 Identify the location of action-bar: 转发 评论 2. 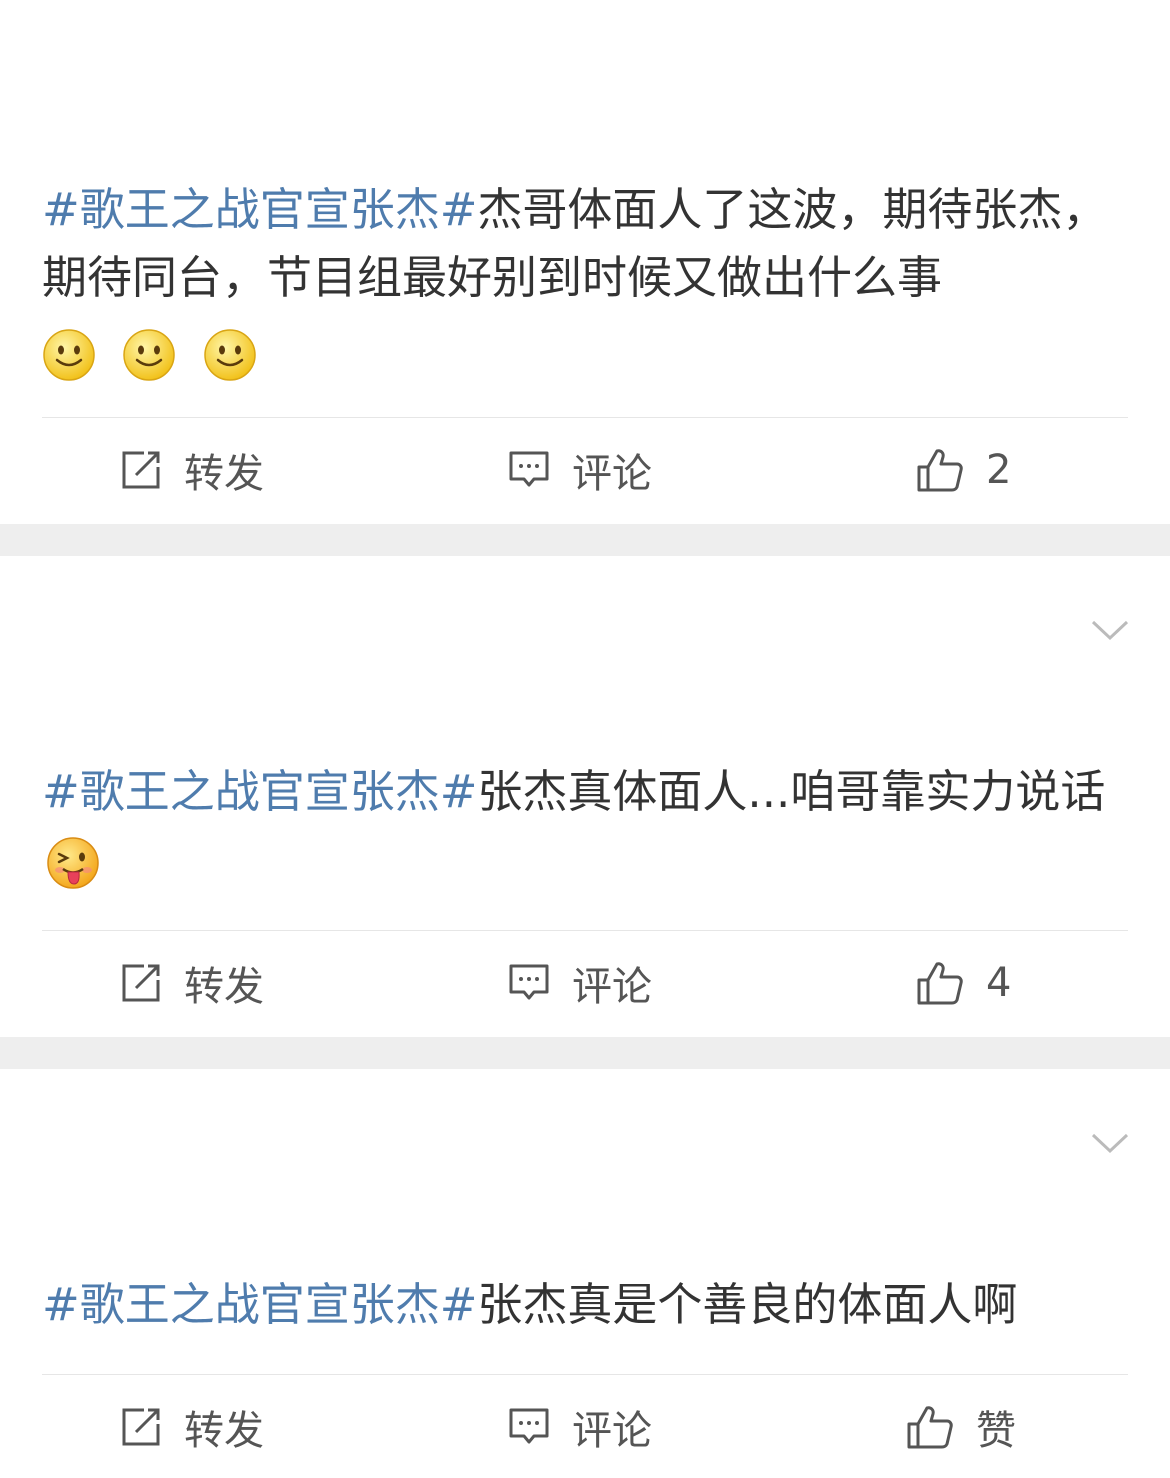
(585, 470).